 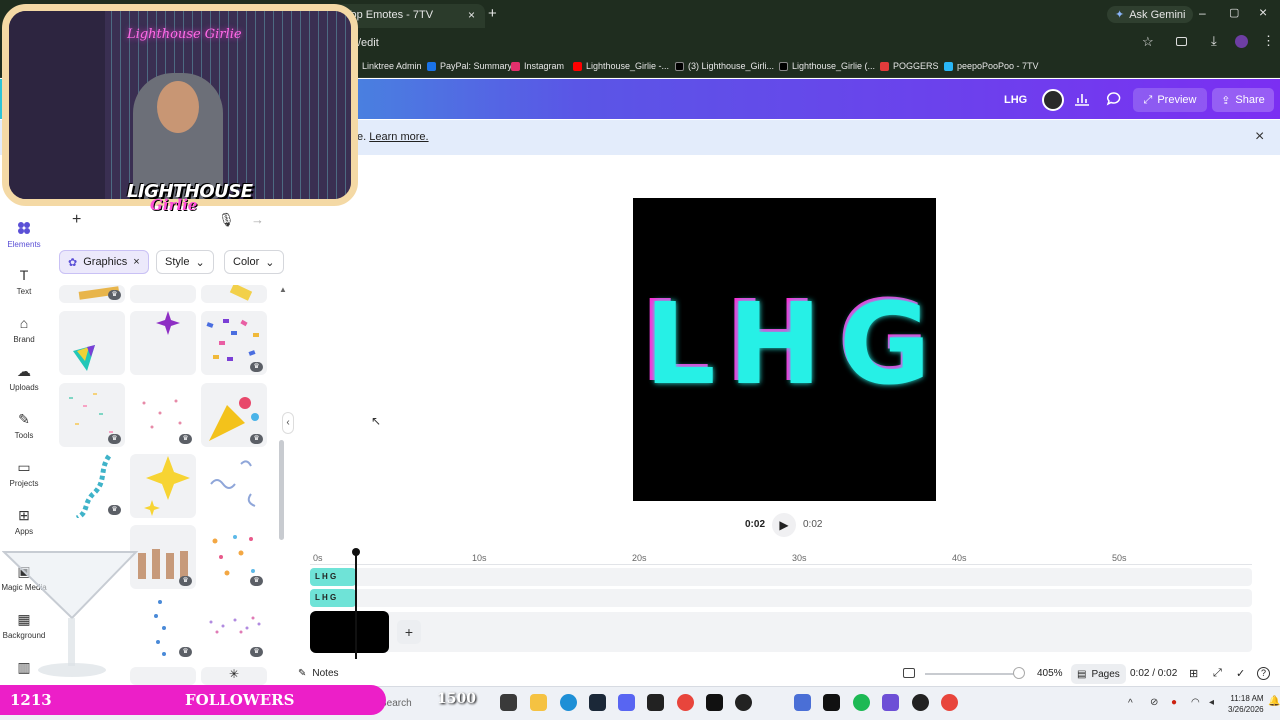 I want to click on add-icon: +, so click(x=76, y=220).